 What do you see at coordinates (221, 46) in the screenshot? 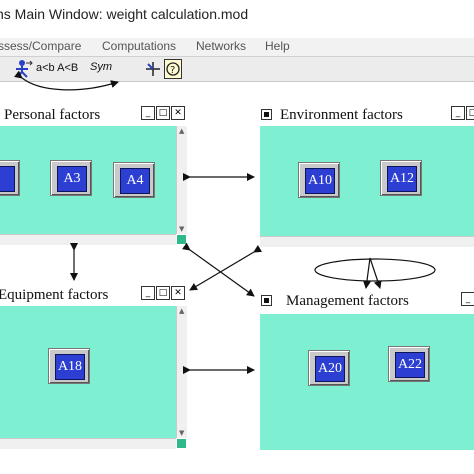
I see `menu-networks: Networks` at bounding box center [221, 46].